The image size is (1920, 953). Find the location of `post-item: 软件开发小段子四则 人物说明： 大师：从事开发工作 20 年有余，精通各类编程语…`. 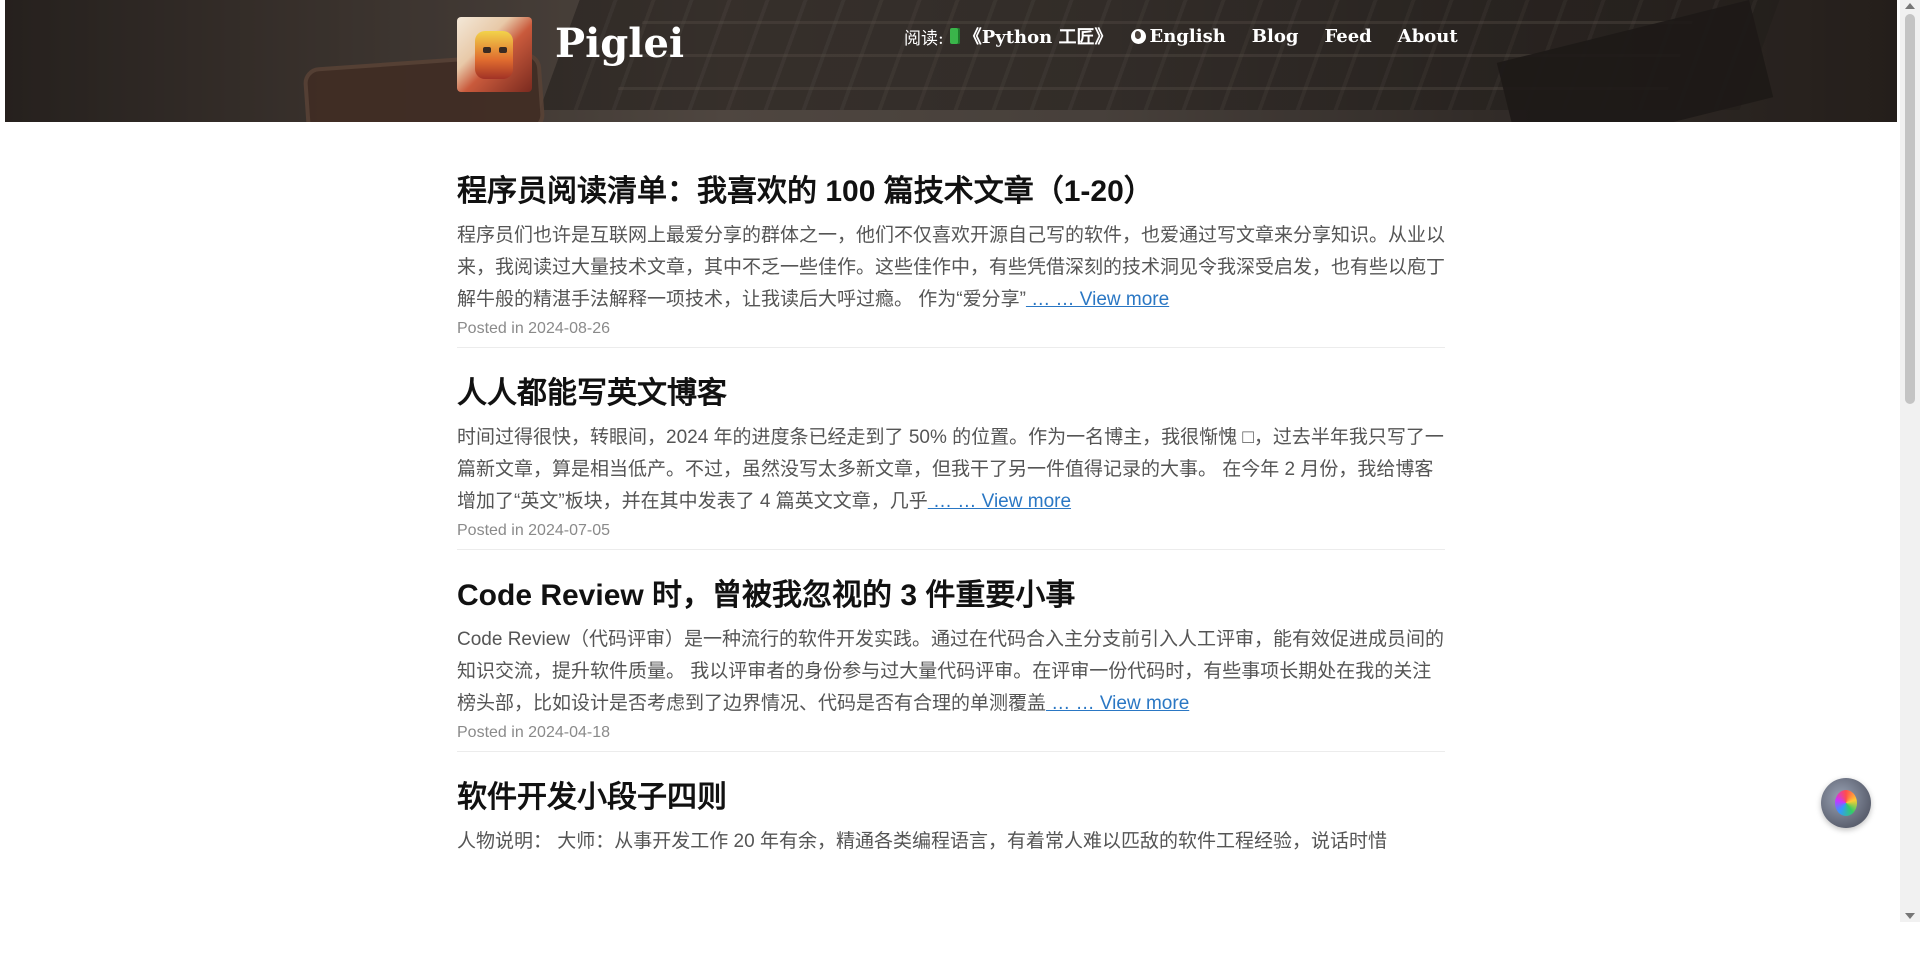

post-item: 软件开发小段子四则 人物说明： 大师：从事开发工作 20 年有余，精通各类编程语… is located at coordinates (951, 852).